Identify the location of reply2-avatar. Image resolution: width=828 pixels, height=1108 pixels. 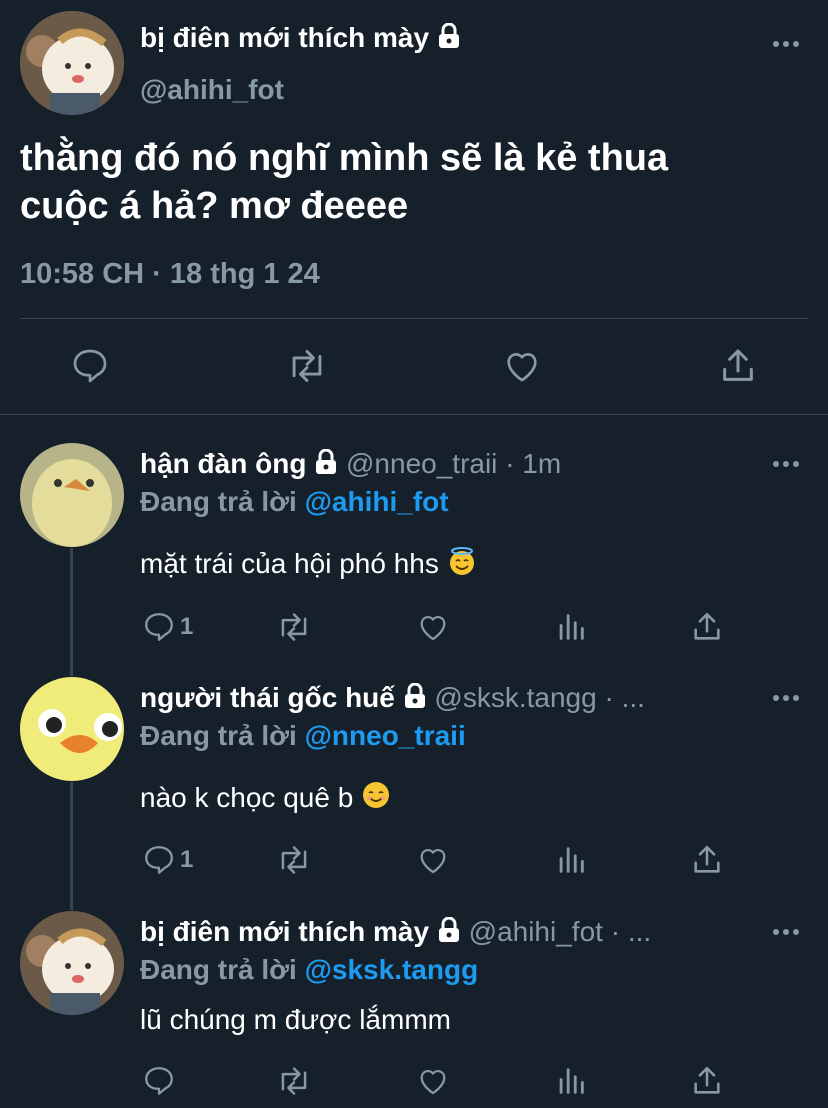
(72, 729).